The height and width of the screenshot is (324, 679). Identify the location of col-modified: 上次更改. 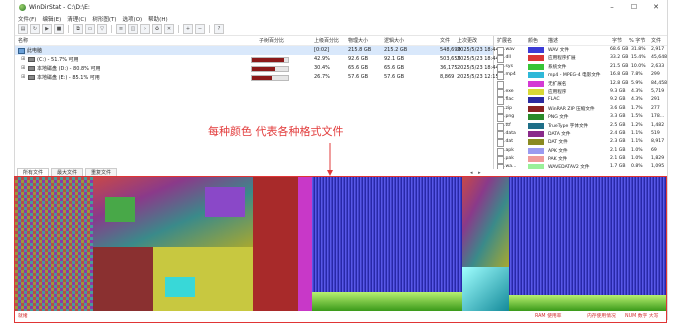
(467, 40).